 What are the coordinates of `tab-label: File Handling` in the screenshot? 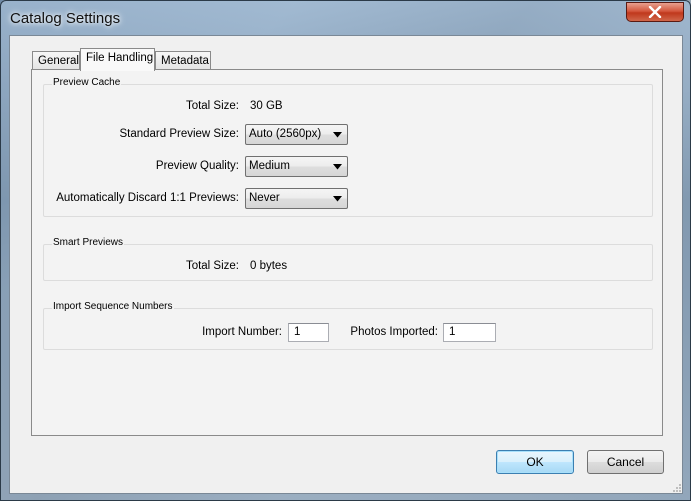 It's located at (120, 58).